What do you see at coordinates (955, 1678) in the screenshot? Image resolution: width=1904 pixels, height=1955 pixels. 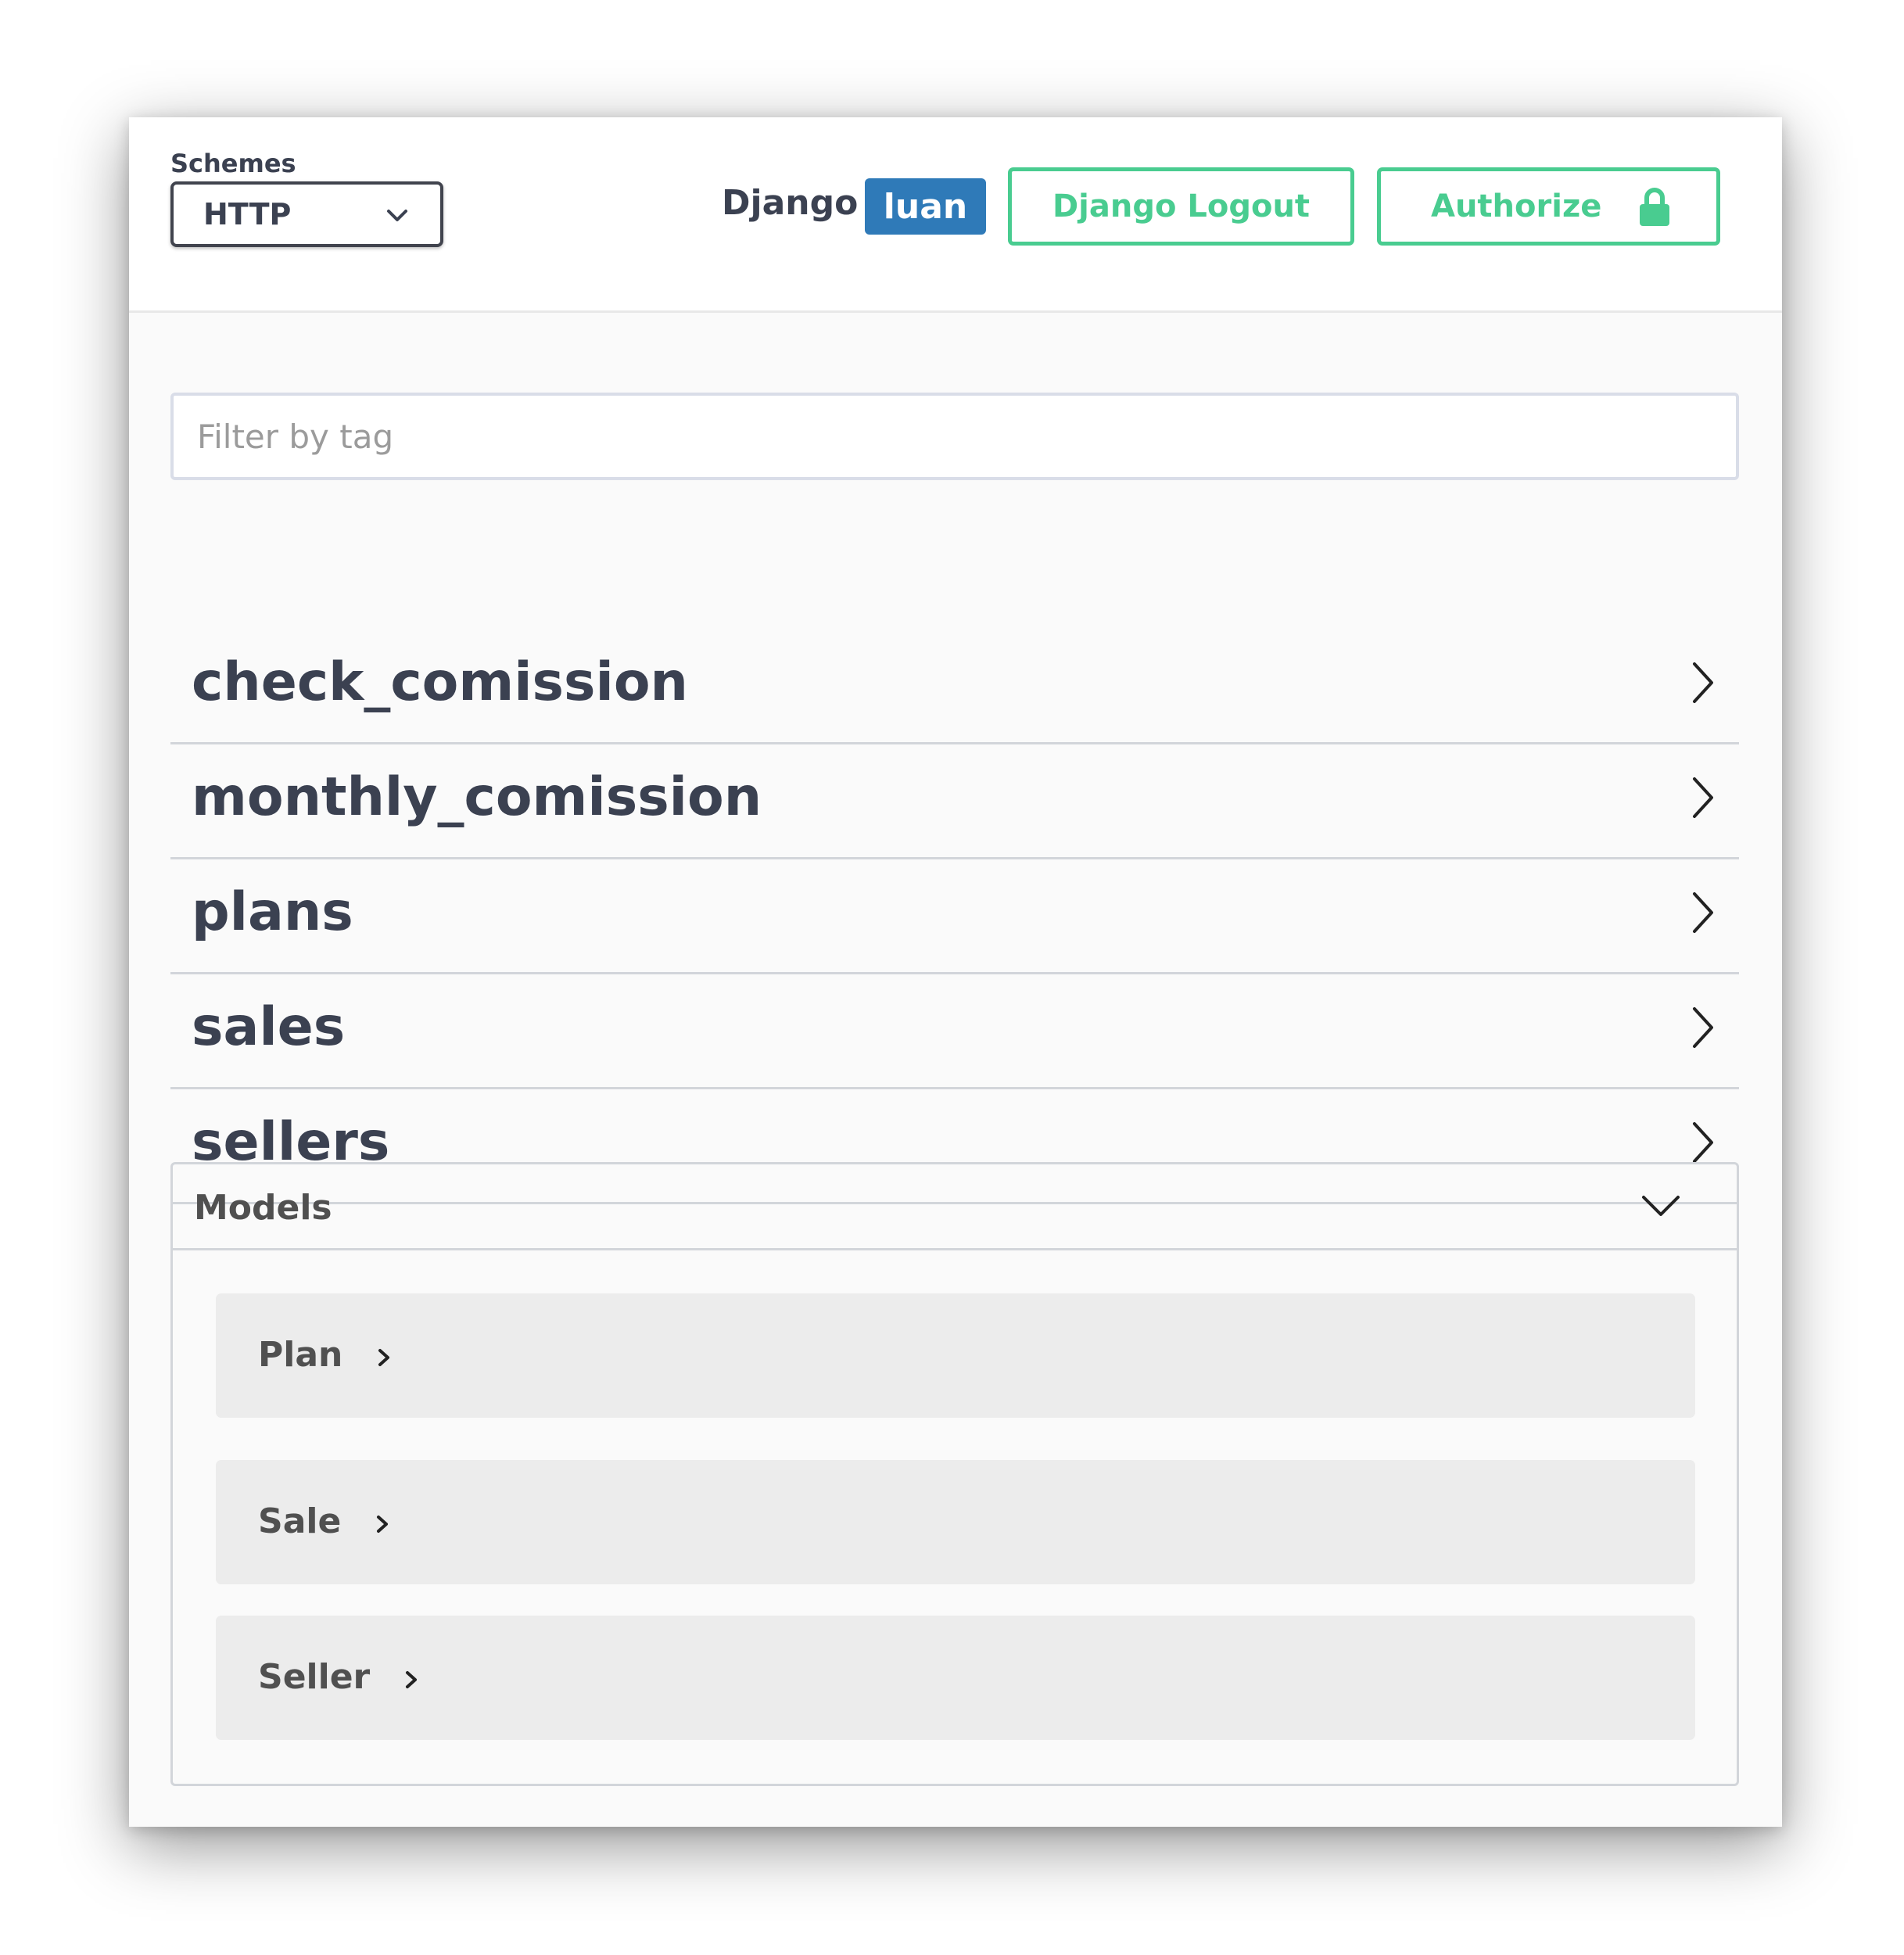 I see `model-seller: Seller` at bounding box center [955, 1678].